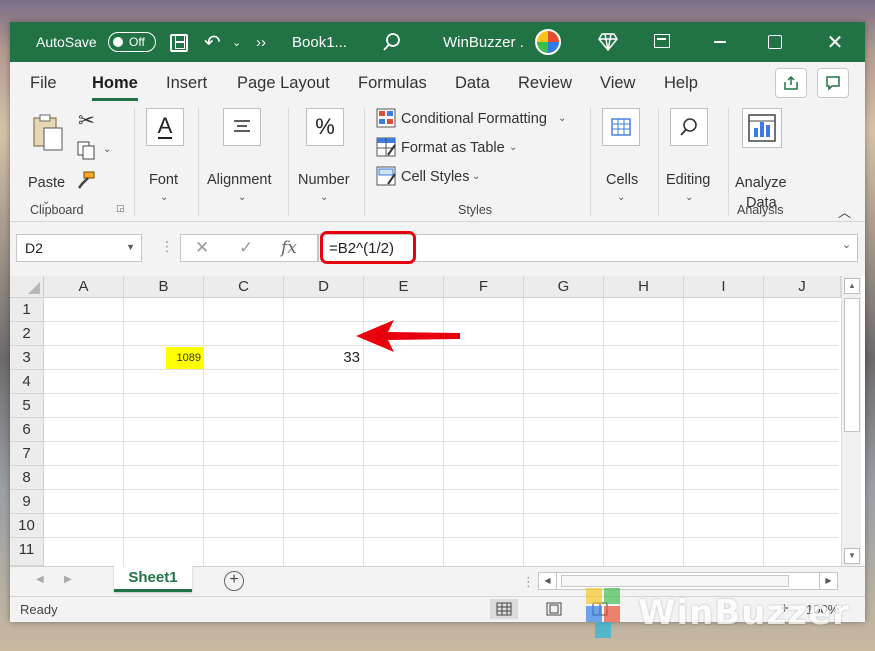 The image size is (875, 651). Describe the element at coordinates (435, 177) in the screenshot. I see `cell-styles-button: Cell Styles` at that location.